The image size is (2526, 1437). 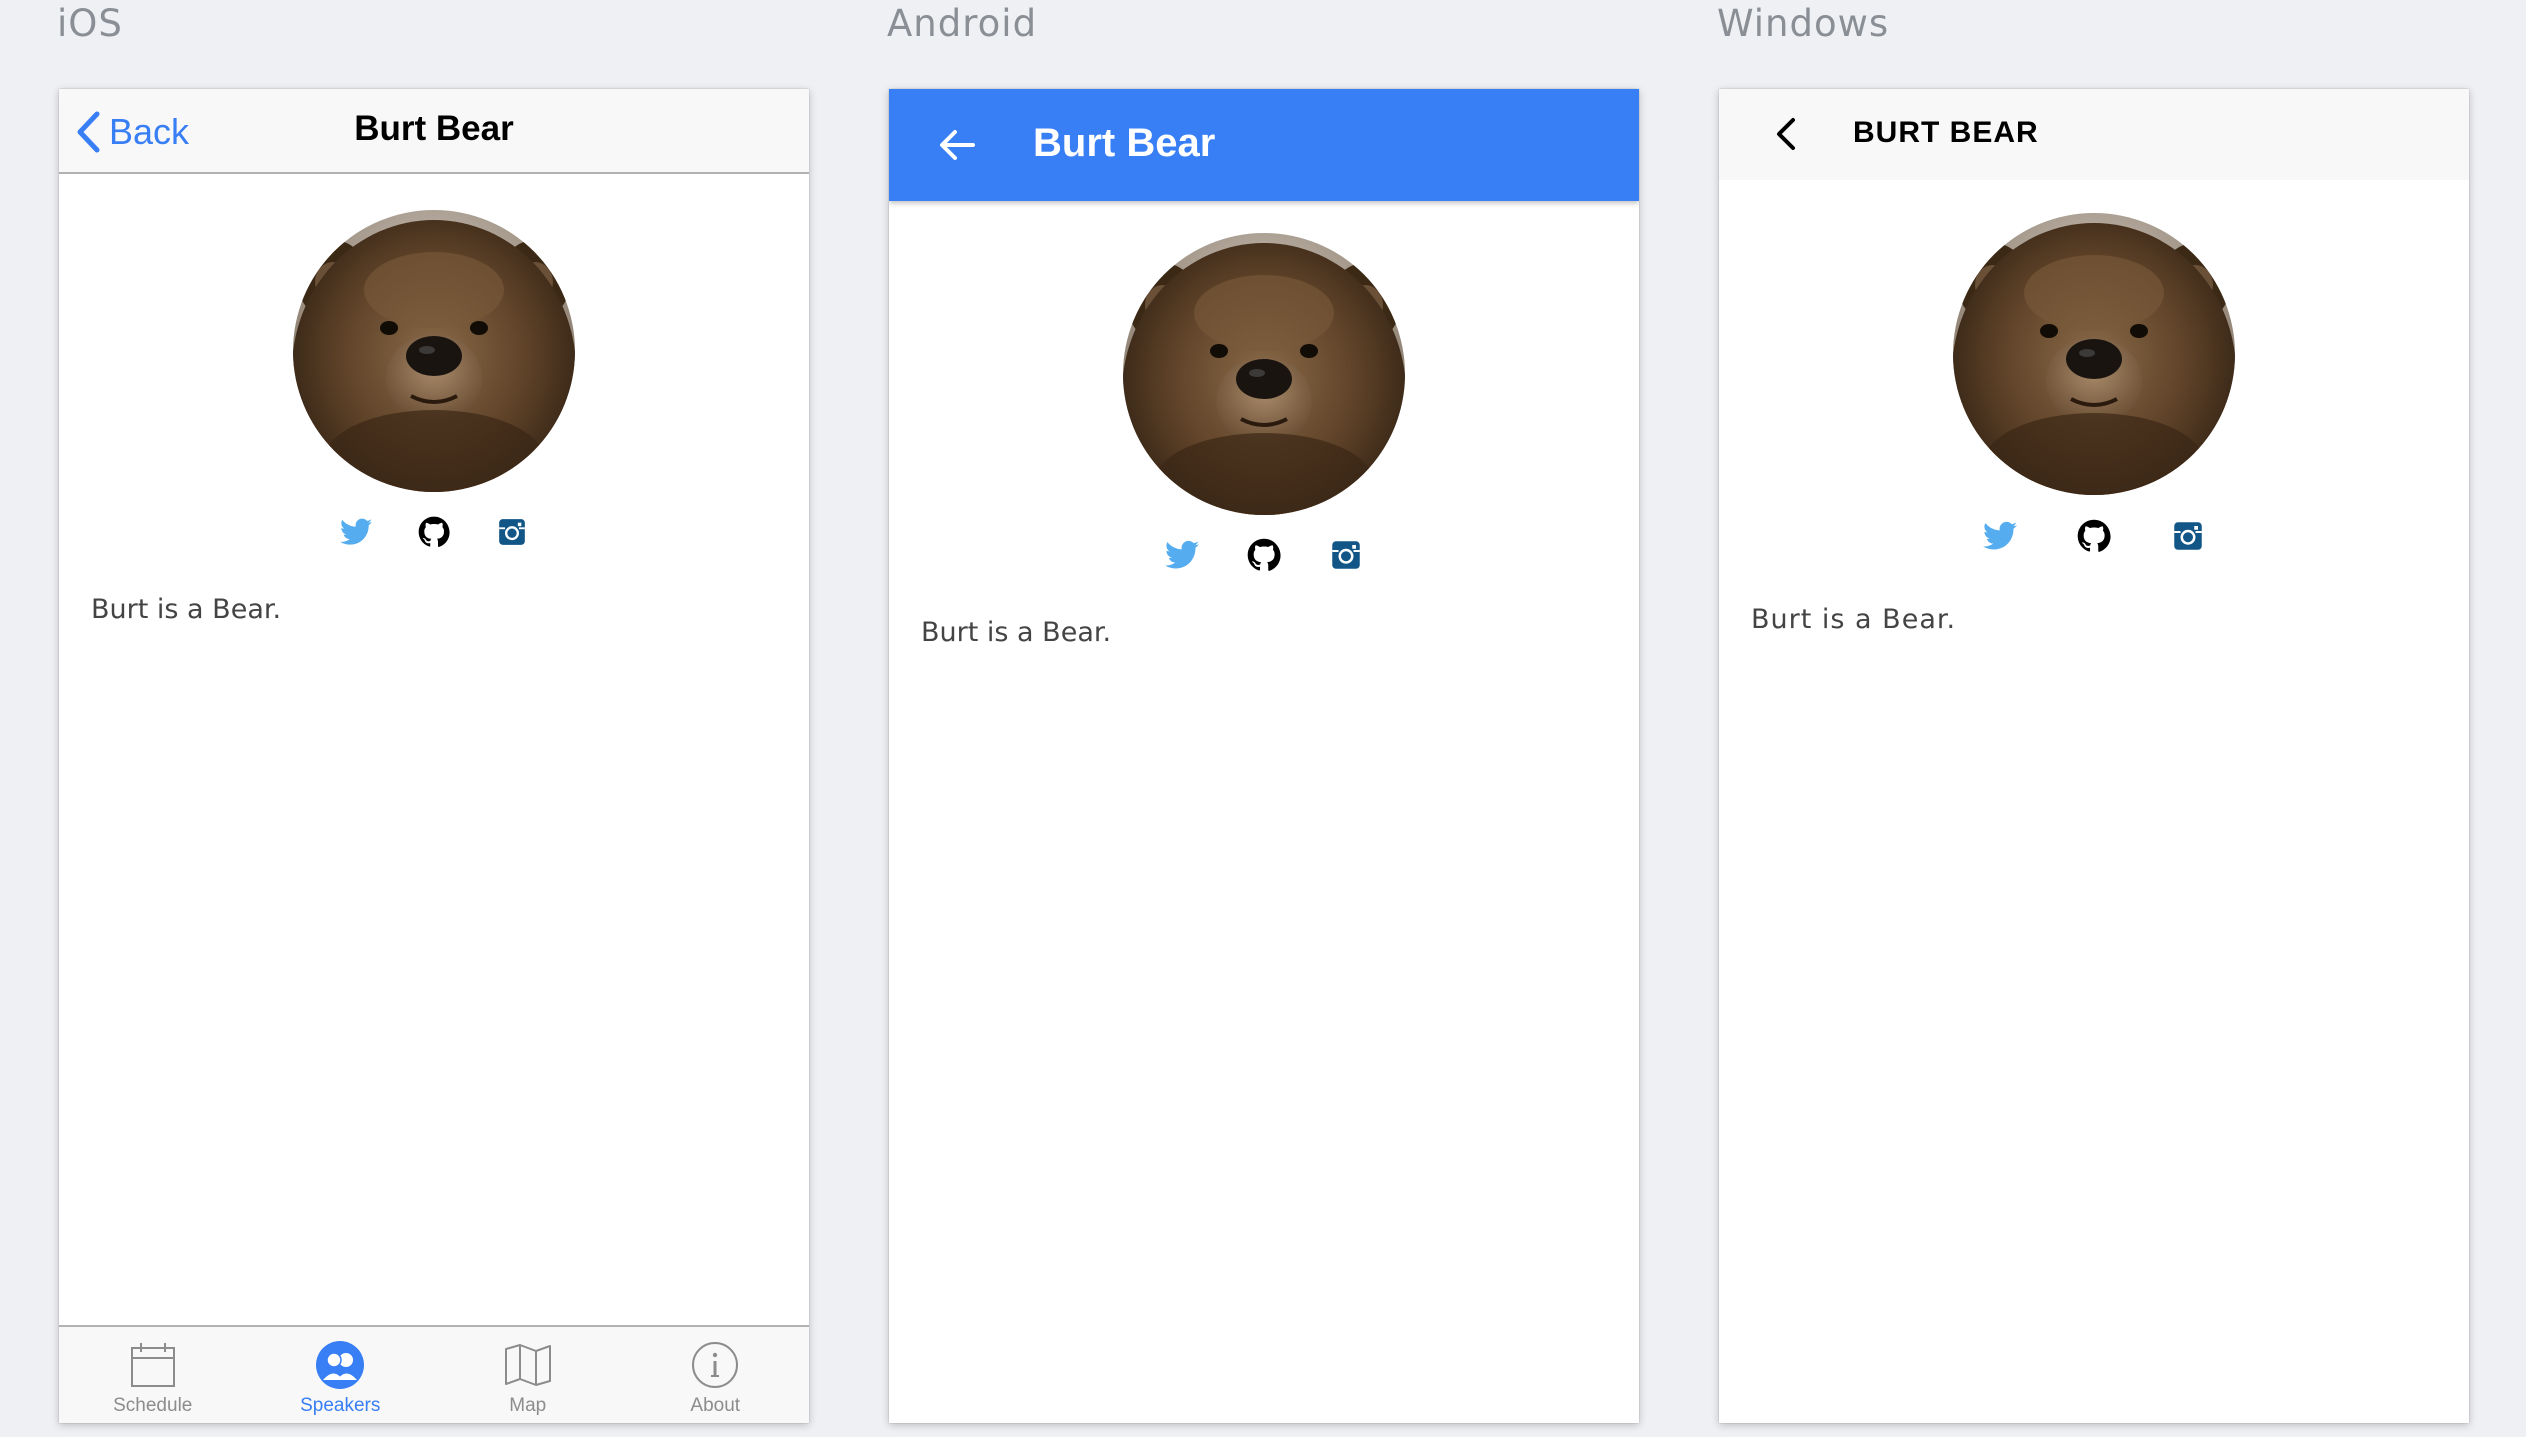 I want to click on platform-label-windows: Windows, so click(x=1803, y=23).